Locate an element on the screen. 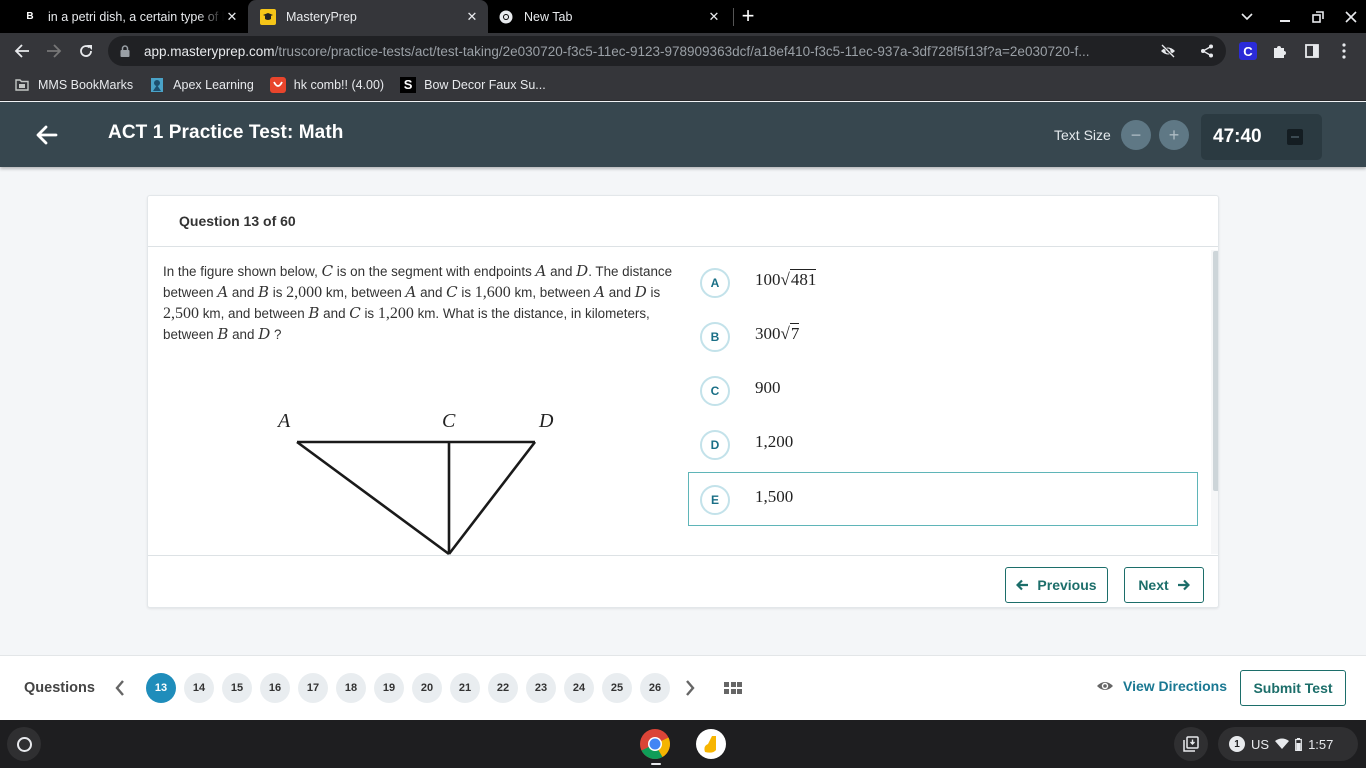 The width and height of the screenshot is (1366, 768). question-bubble-18: 18 is located at coordinates (351, 688).